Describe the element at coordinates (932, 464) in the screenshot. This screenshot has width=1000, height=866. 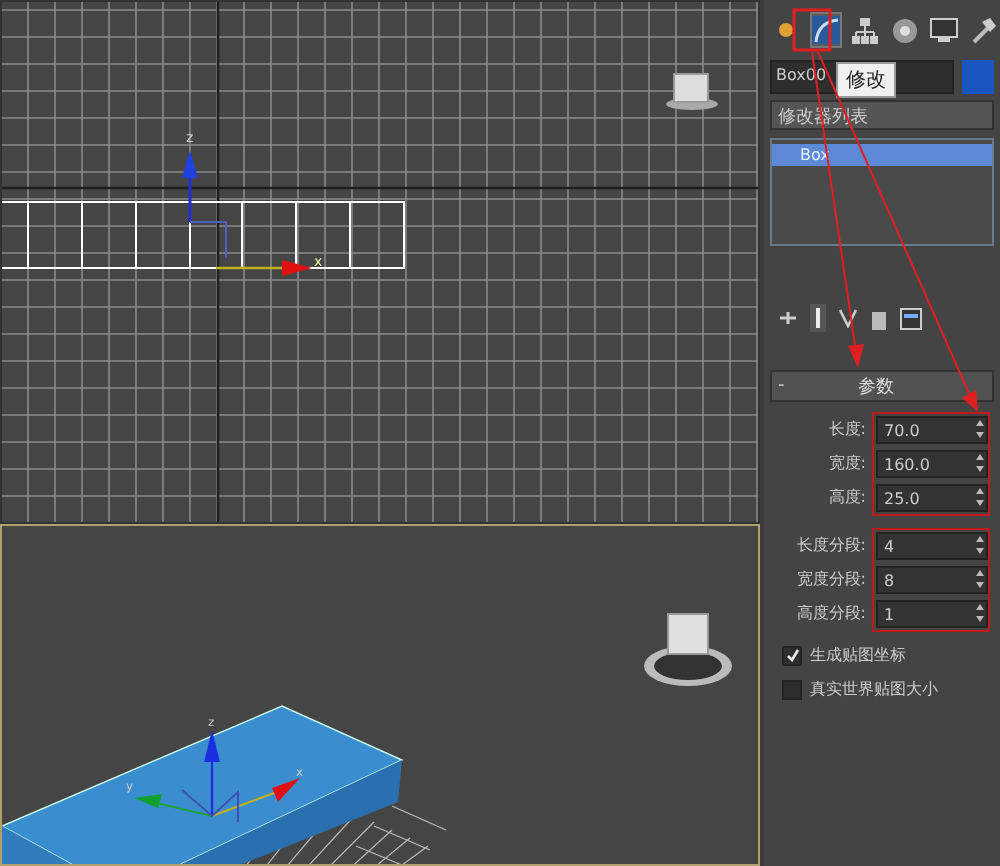
I see `spinner-field: 160.0` at that location.